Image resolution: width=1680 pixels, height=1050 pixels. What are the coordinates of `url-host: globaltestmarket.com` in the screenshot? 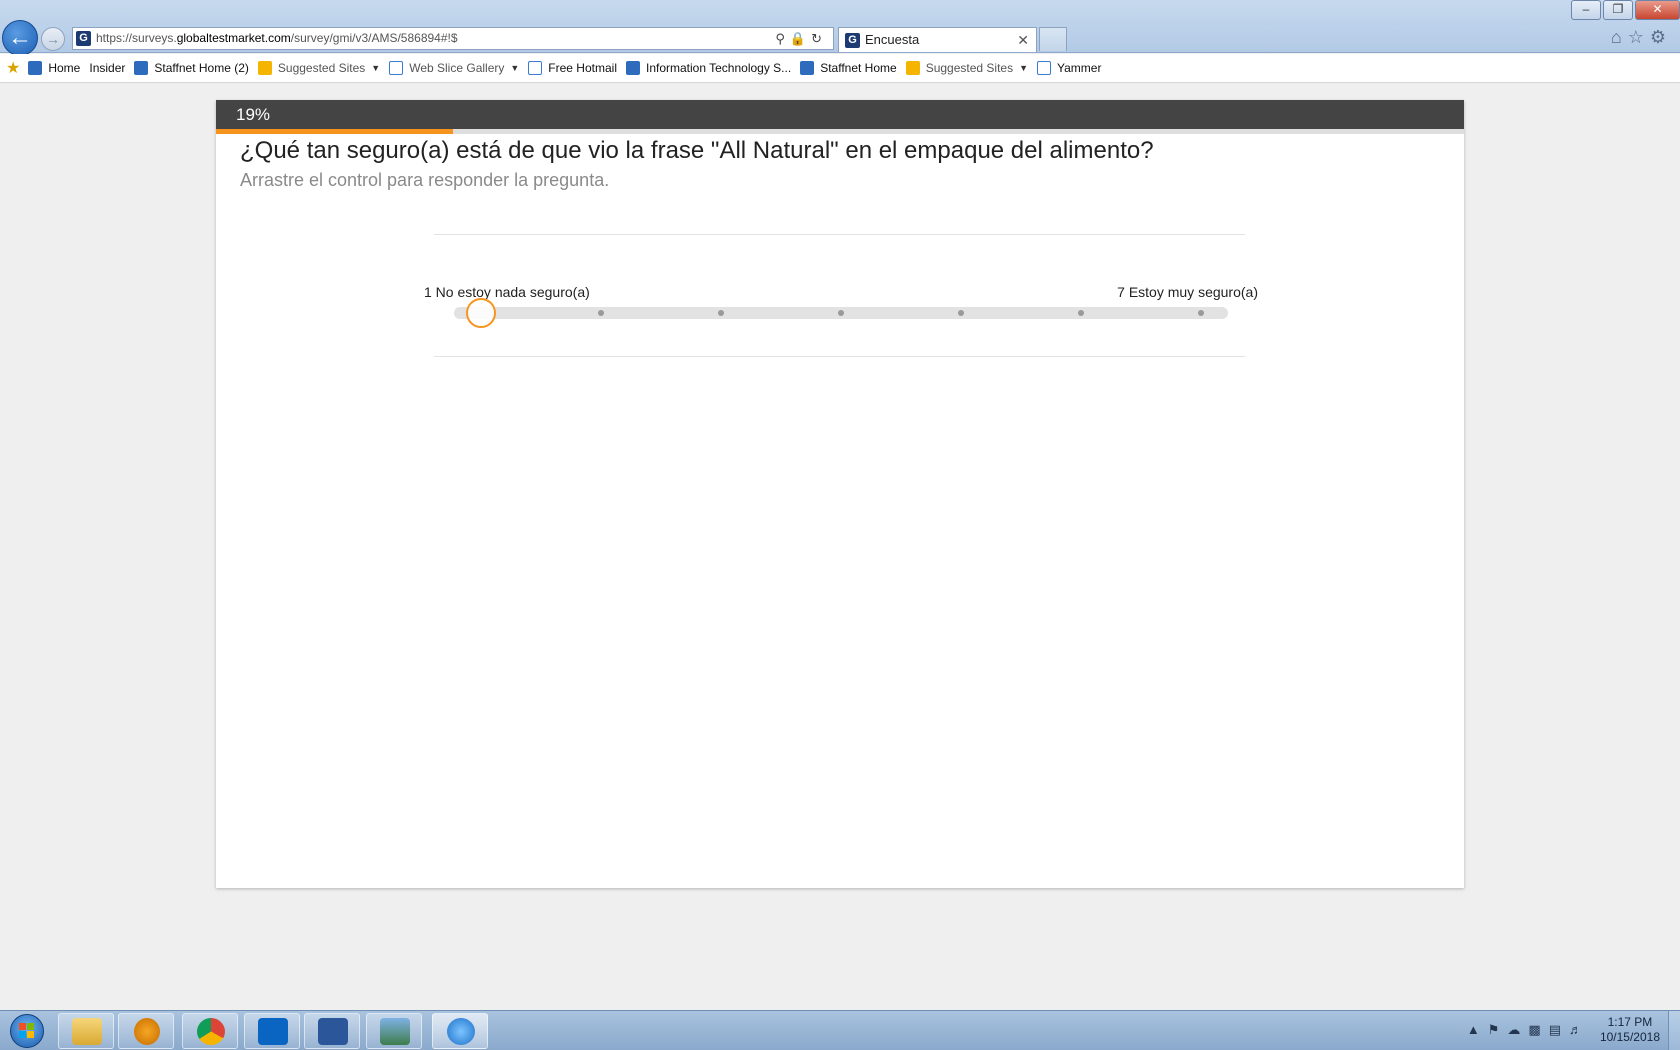 It's located at (233, 38).